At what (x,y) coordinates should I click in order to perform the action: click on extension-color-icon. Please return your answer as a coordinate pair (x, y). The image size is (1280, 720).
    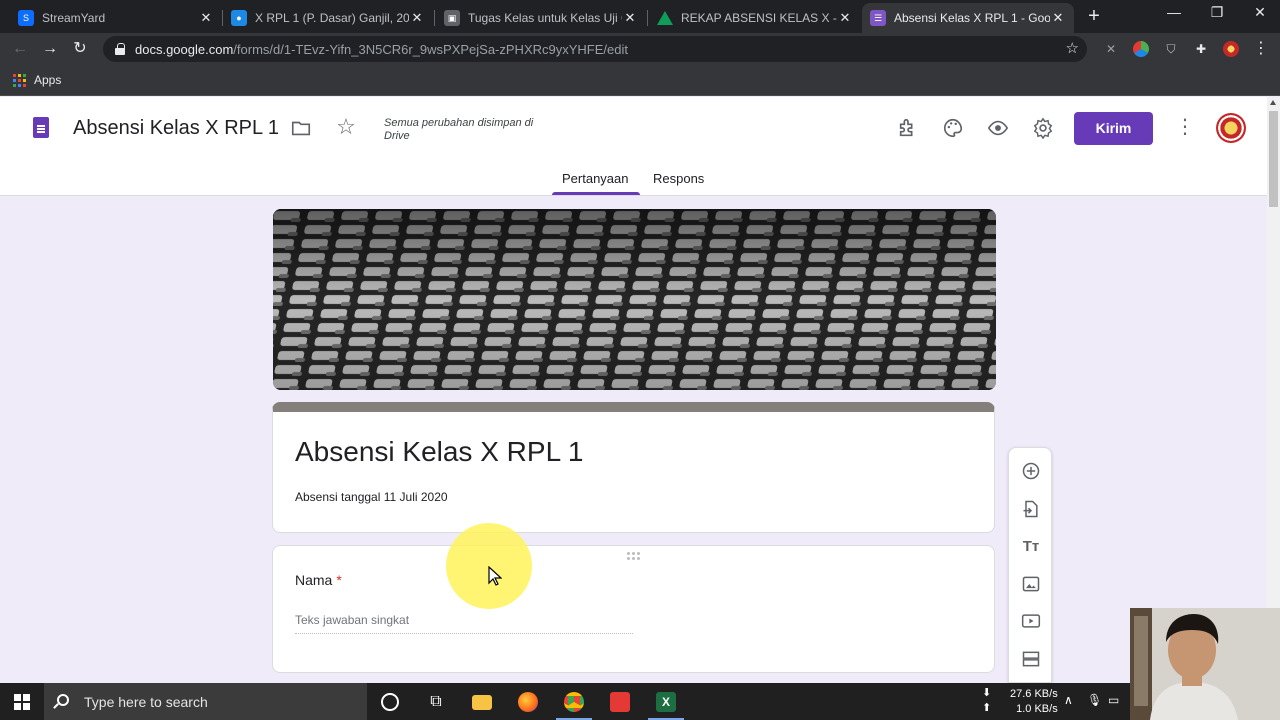
    Looking at the image, I should click on (1141, 49).